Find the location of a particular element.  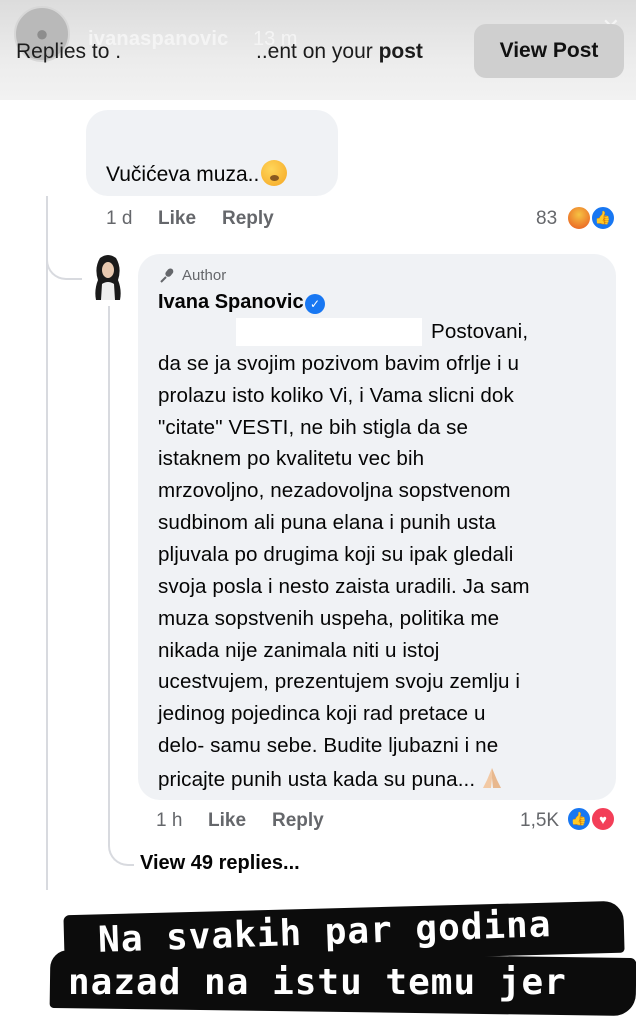

reply-line: sudbinom ali puna elana i punih usta is located at coordinates (327, 522).